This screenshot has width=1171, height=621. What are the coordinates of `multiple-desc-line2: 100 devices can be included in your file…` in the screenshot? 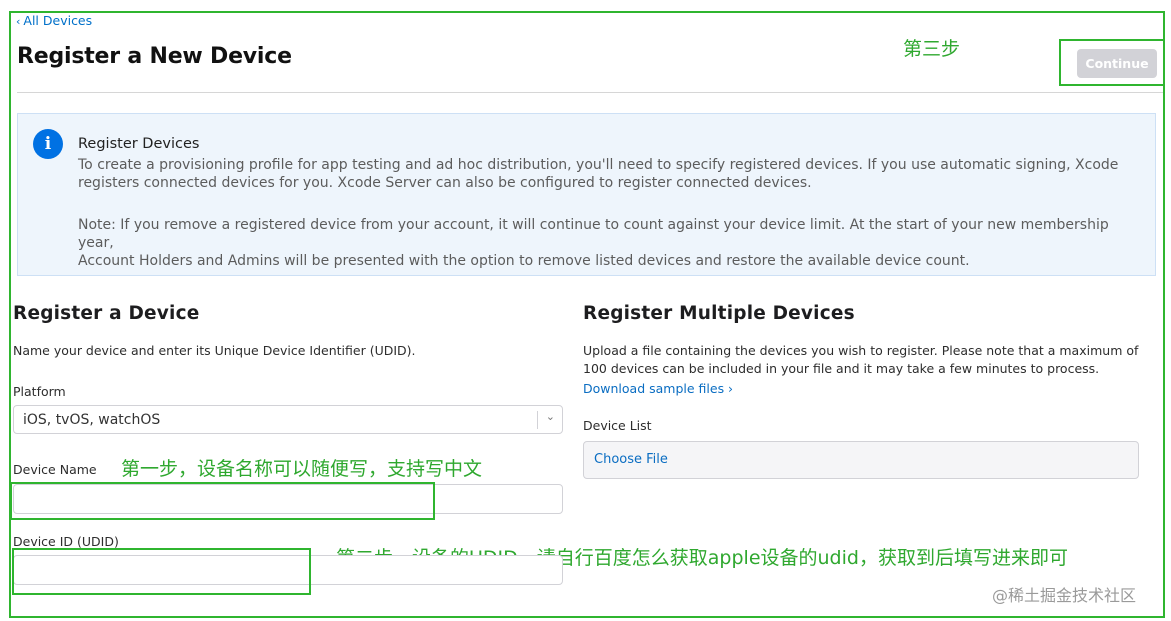 It's located at (841, 368).